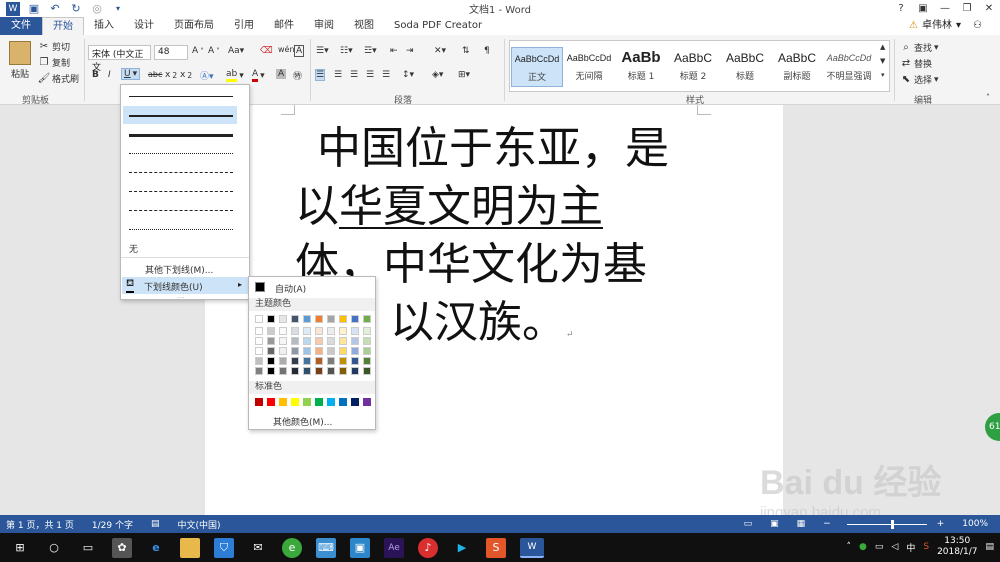 The image size is (1000, 562). I want to click on network-icon: ▭, so click(879, 547).